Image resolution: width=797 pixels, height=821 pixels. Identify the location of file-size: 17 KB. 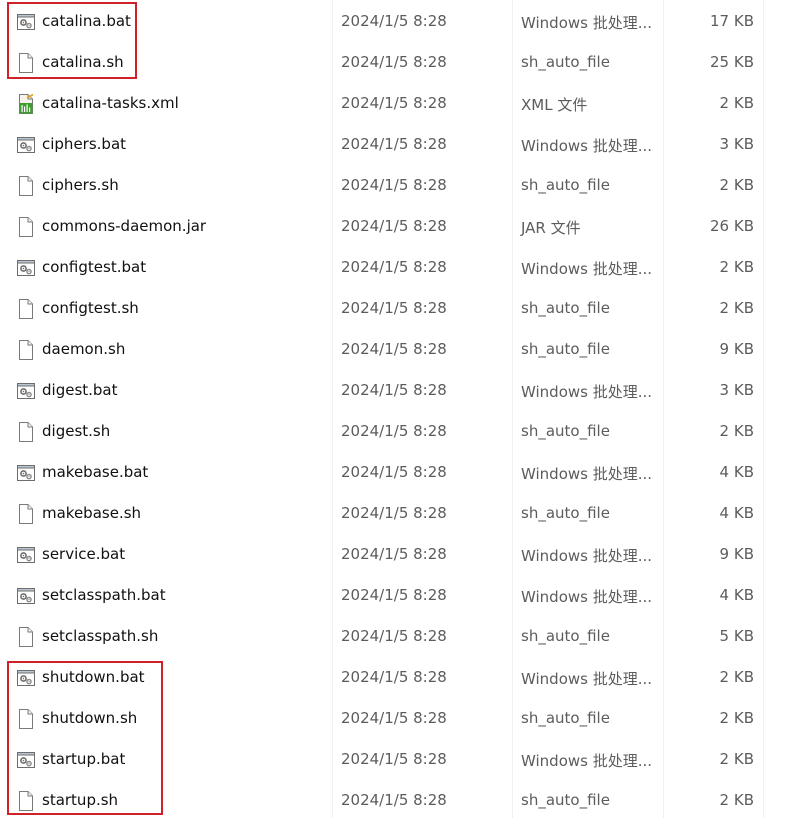
(732, 21).